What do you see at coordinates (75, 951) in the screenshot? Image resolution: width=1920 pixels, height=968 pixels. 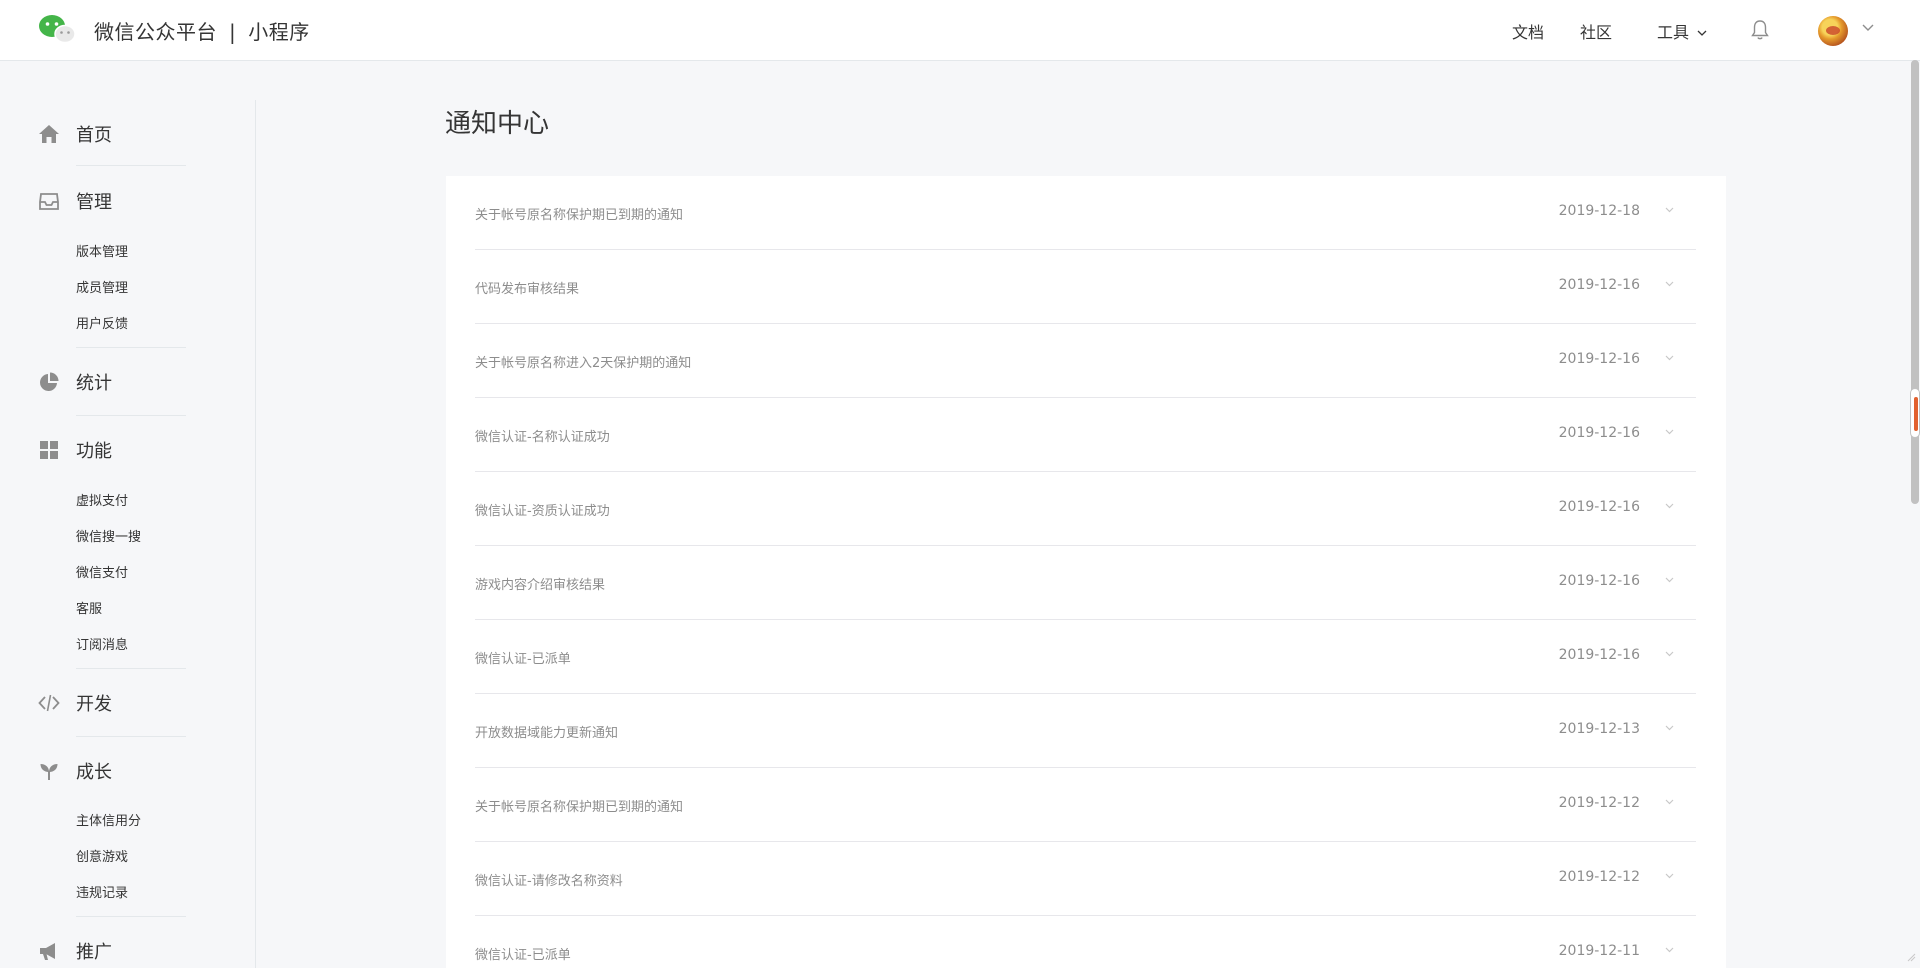 I see `sidebar-item-promote: 推广` at bounding box center [75, 951].